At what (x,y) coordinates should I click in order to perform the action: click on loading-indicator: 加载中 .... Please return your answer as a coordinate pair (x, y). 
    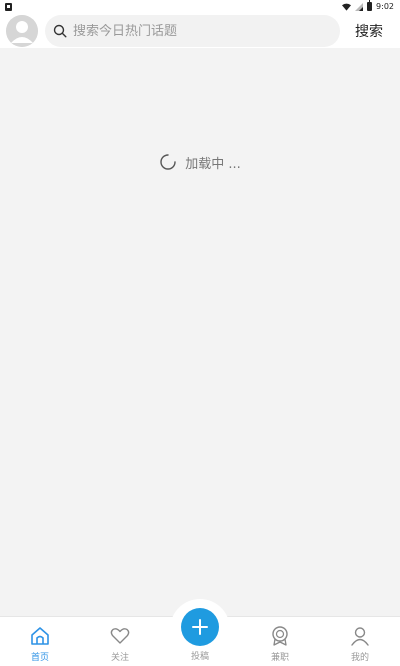
    Looking at the image, I should click on (200, 162).